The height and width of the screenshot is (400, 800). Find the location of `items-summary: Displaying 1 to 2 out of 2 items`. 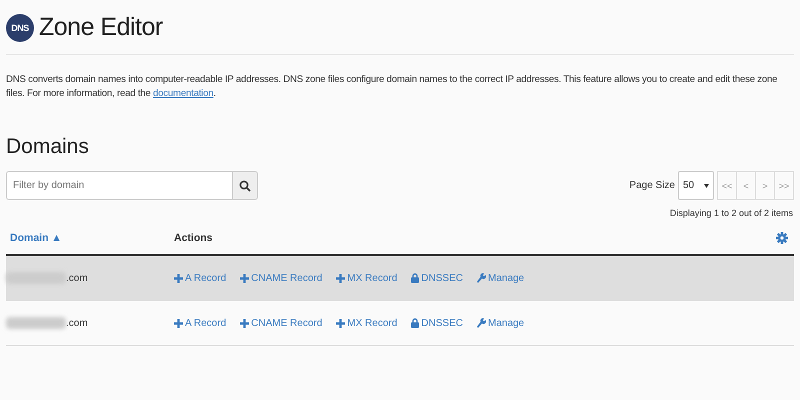

items-summary: Displaying 1 to 2 out of 2 items is located at coordinates (731, 213).